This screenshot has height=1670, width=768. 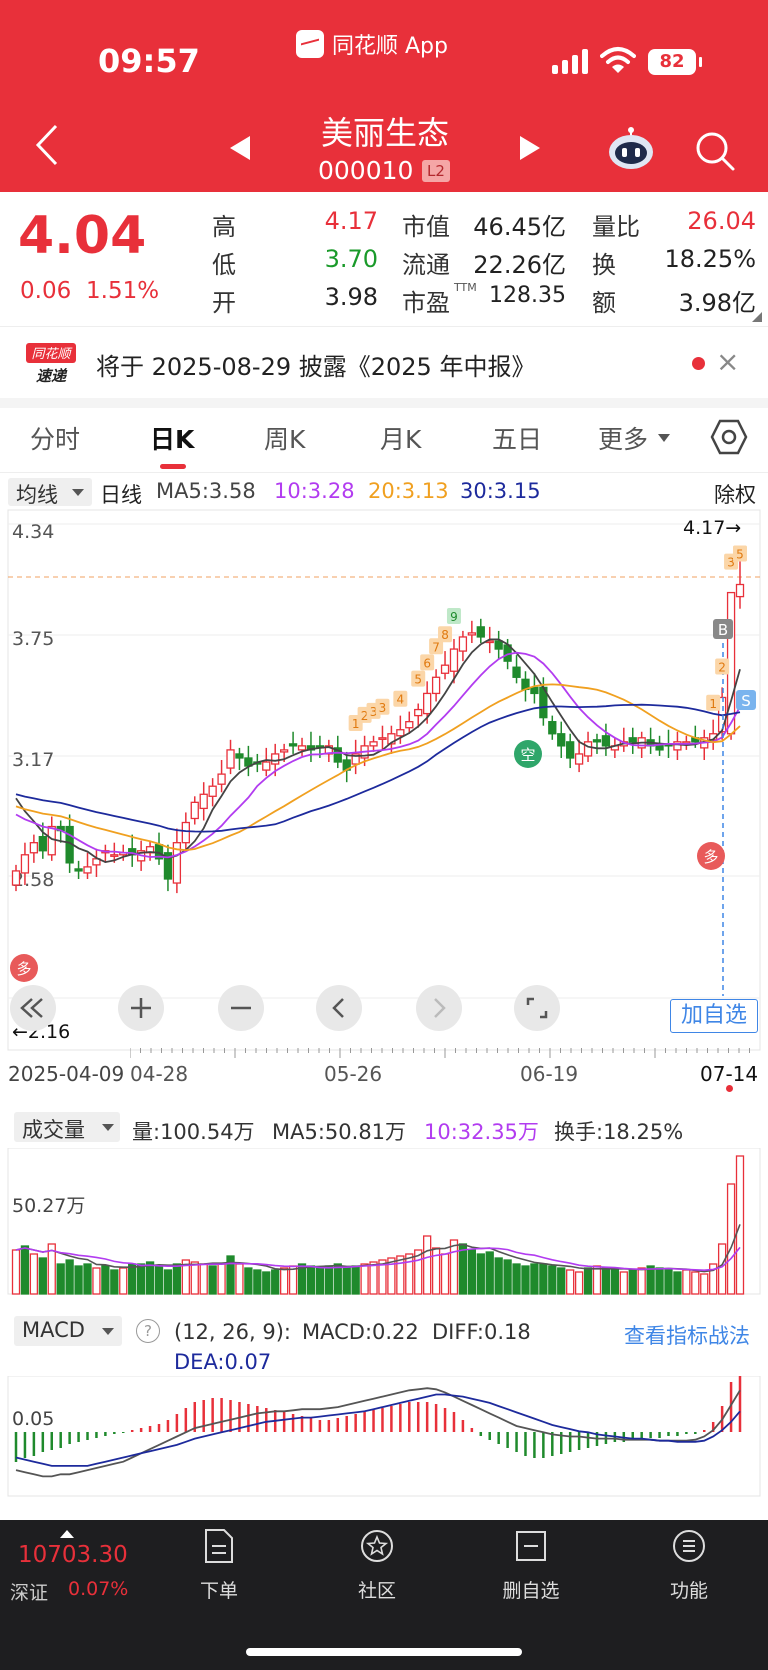 I want to click on stock-name: 美丽生态, so click(x=384, y=133).